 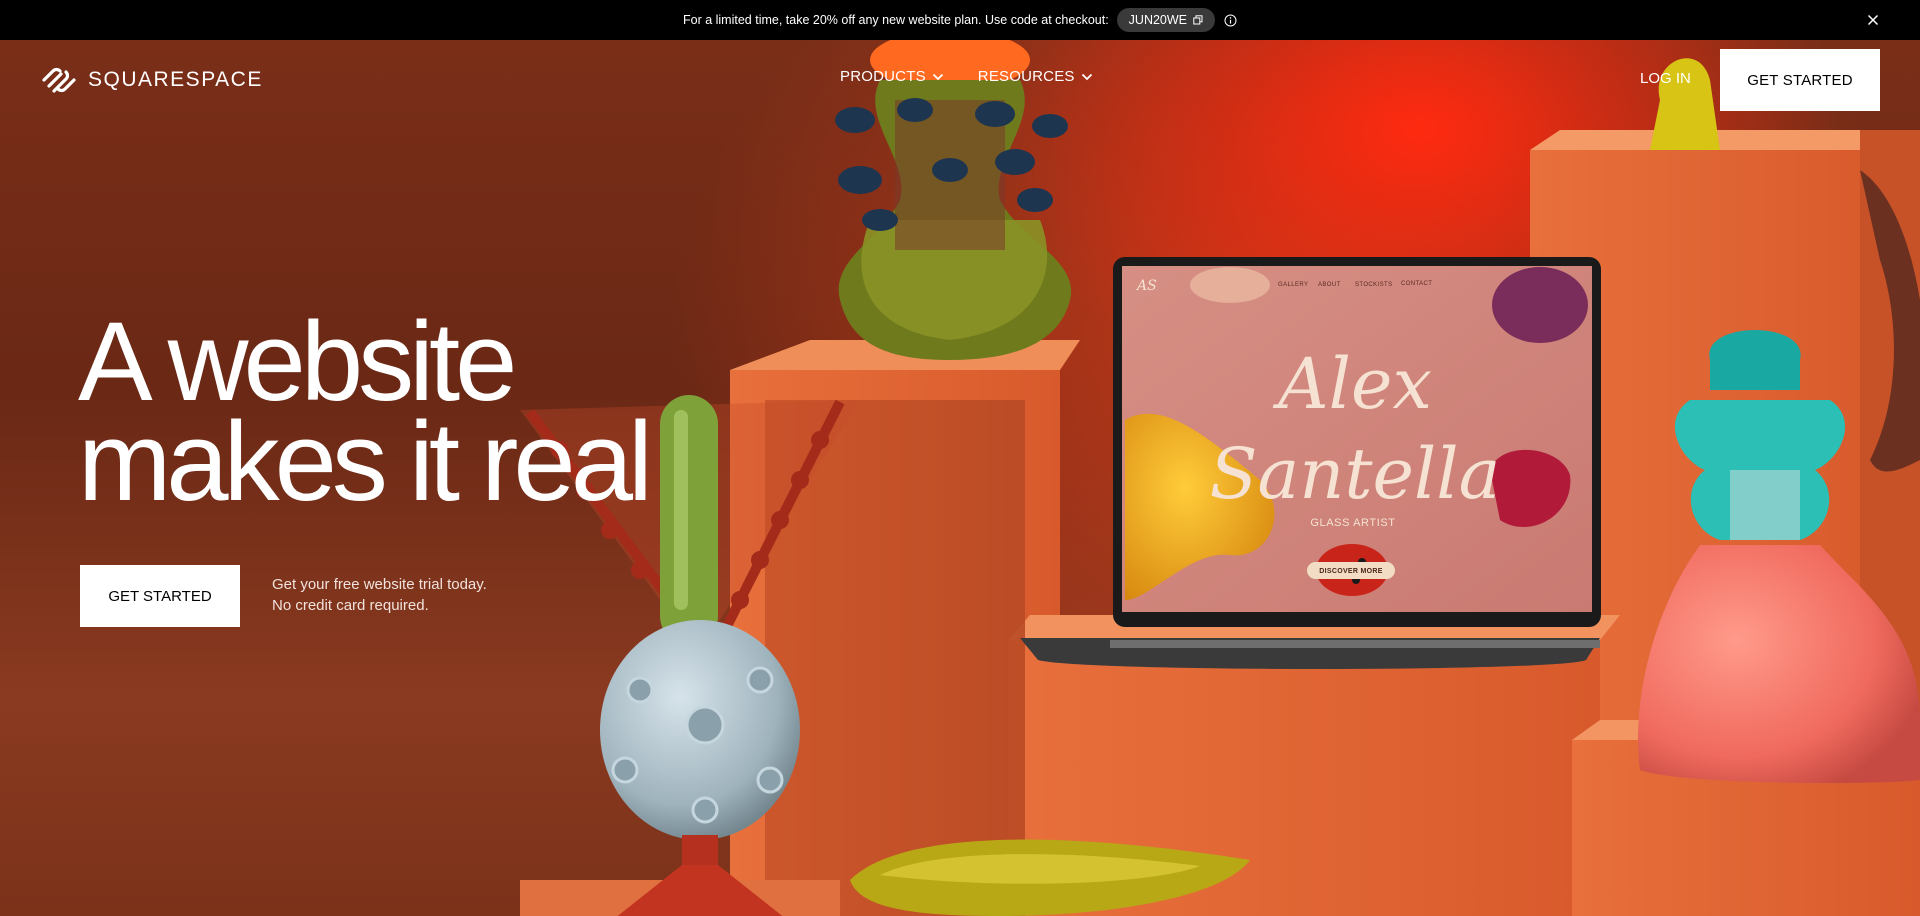 What do you see at coordinates (160, 596) in the screenshot?
I see `hero-get-started-button: GET STARTED` at bounding box center [160, 596].